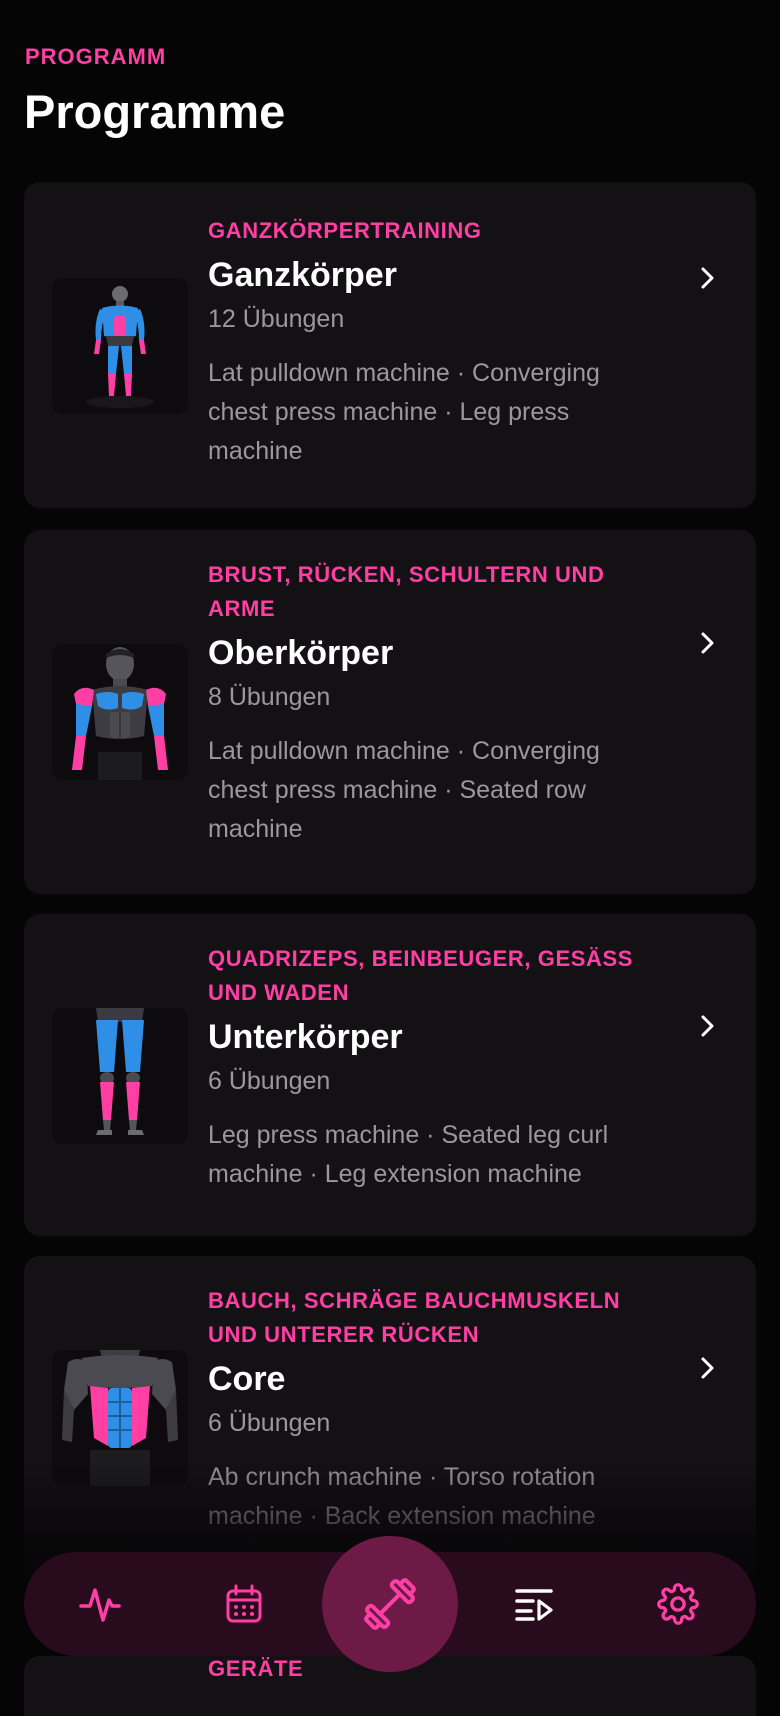  Describe the element at coordinates (155, 111) in the screenshot. I see `page-title: Programme` at that location.